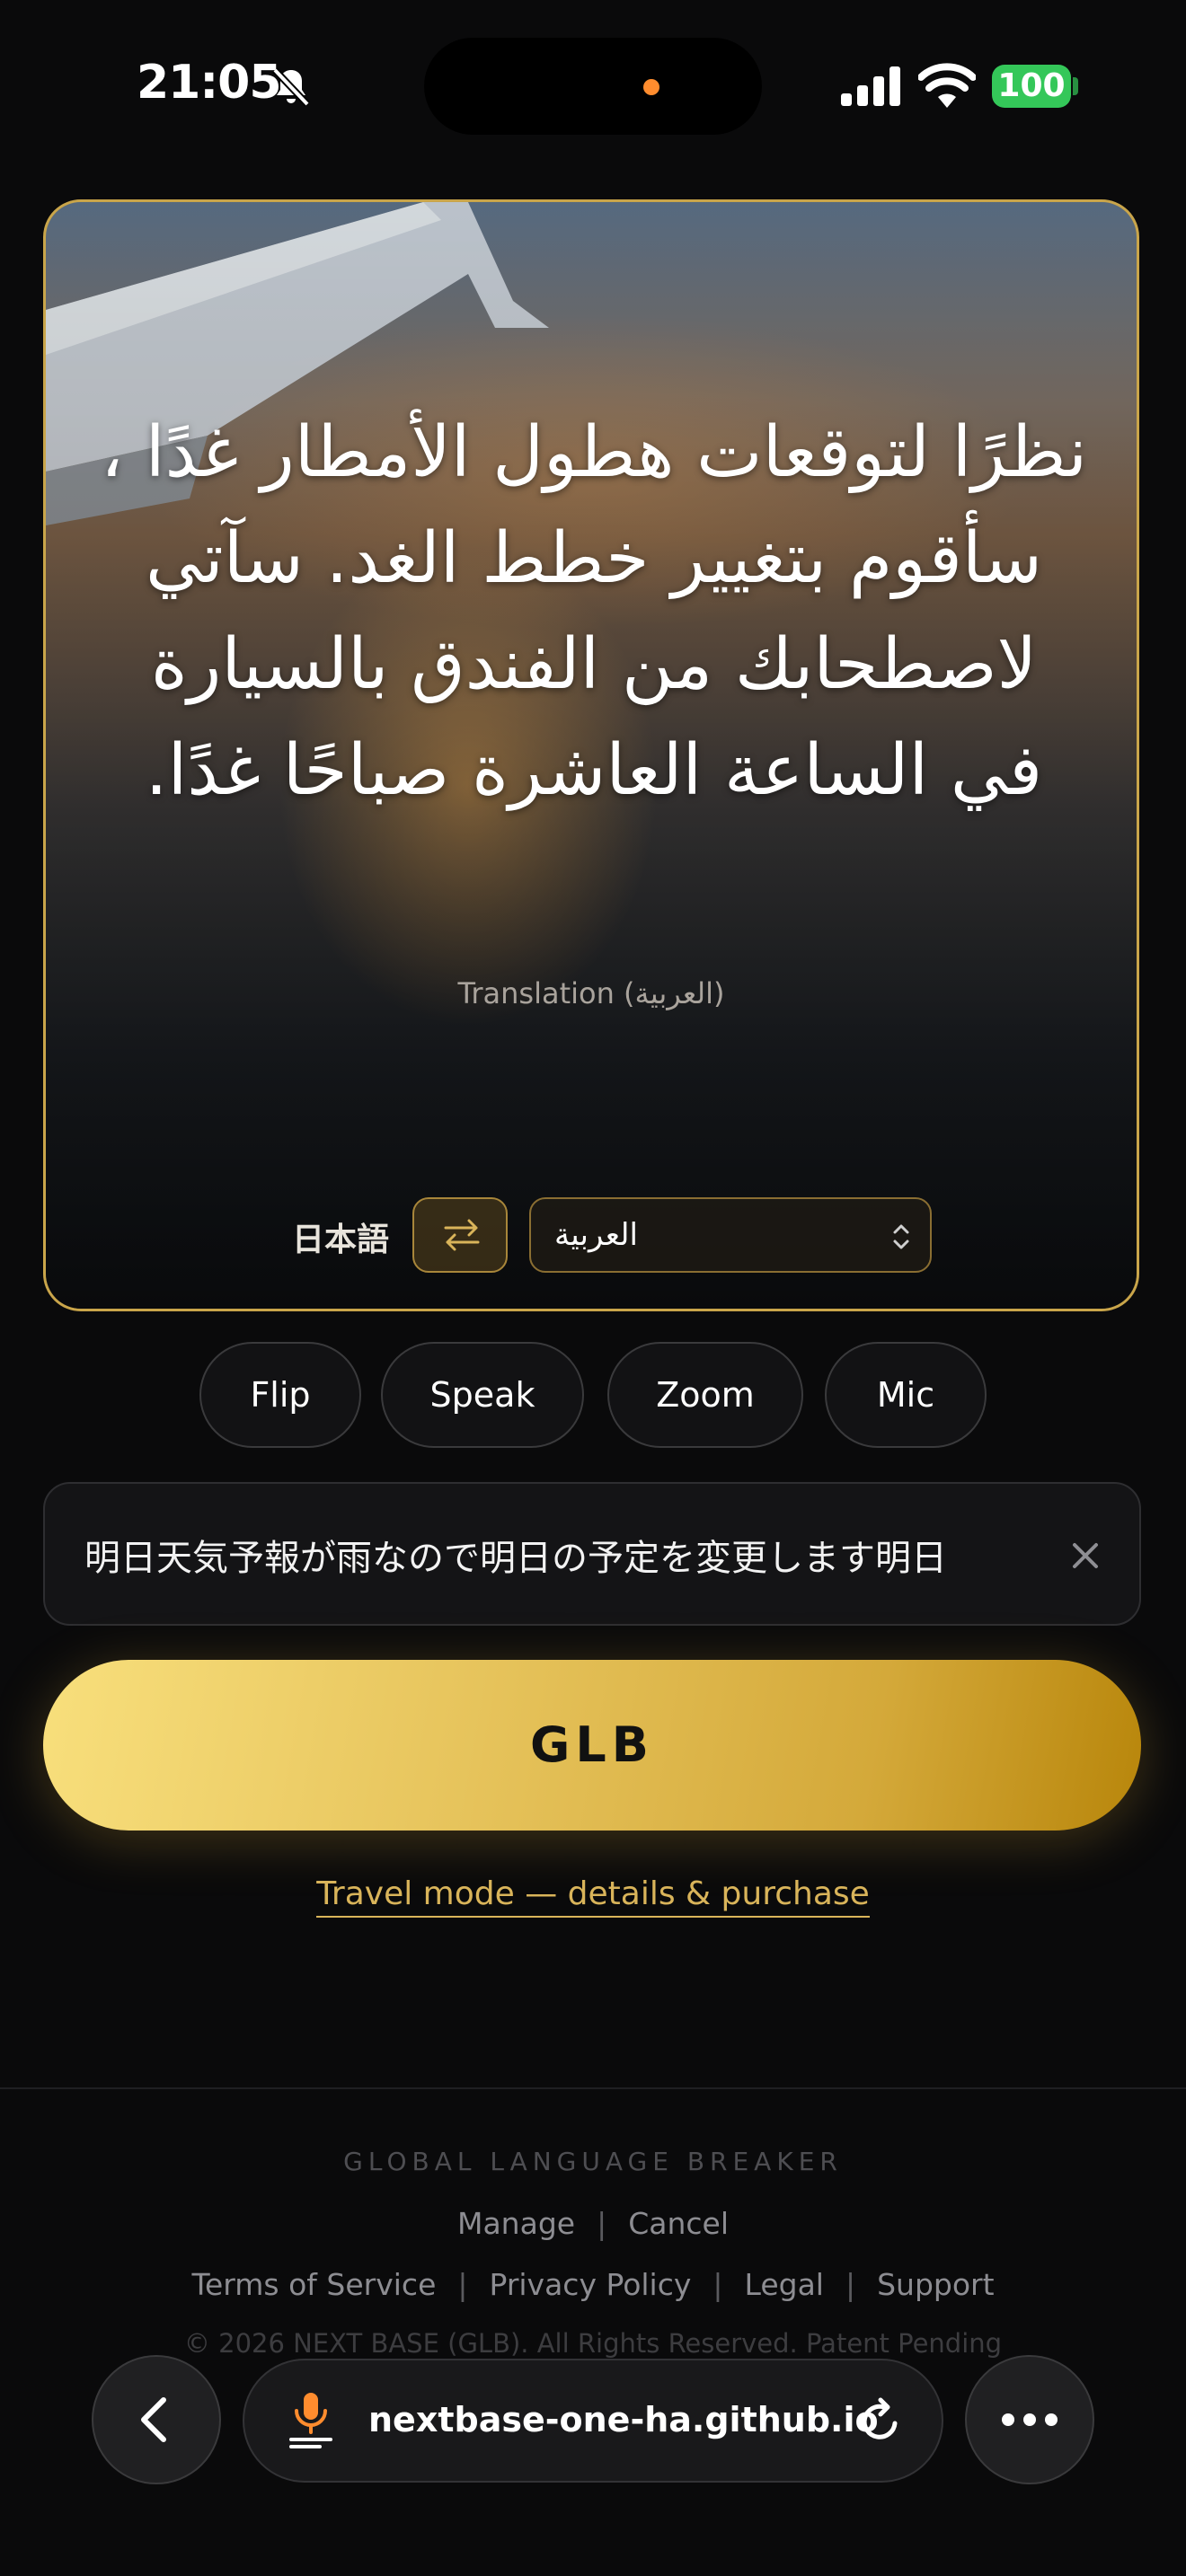 This screenshot has height=2576, width=1186. I want to click on source-text-value: 明日天気予報が雨なので明日の予定を変更します明日, so click(574, 1555).